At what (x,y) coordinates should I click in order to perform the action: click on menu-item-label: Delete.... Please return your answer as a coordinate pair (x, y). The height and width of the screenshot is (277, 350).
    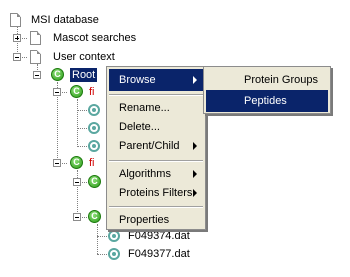
    Looking at the image, I should click on (139, 127).